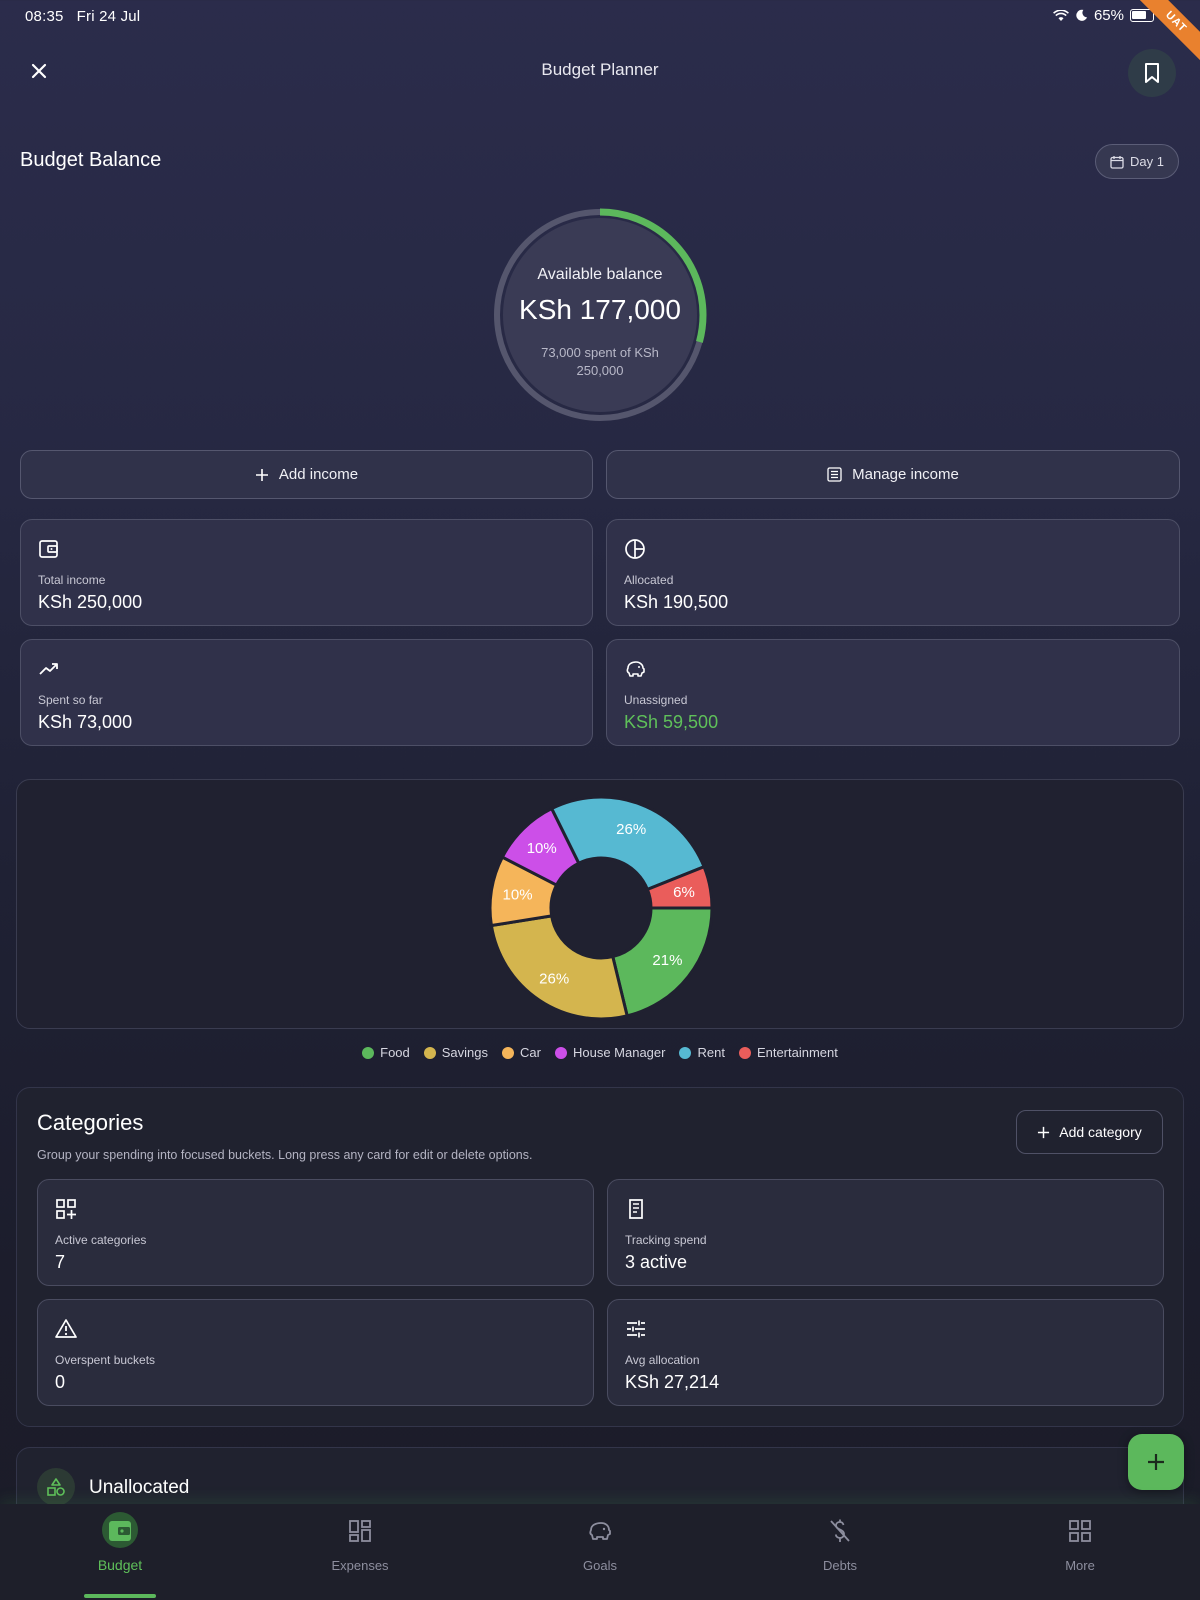 This screenshot has height=1600, width=1200. What do you see at coordinates (1082, 15) in the screenshot?
I see `moon-icon` at bounding box center [1082, 15].